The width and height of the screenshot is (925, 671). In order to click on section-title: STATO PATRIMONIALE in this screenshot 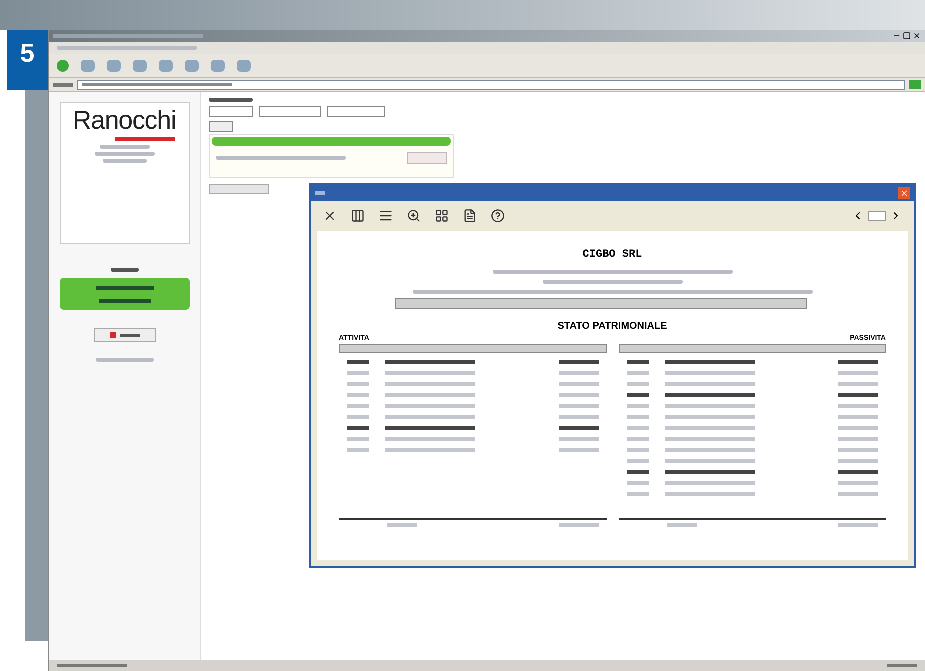, I will do `click(613, 327)`.